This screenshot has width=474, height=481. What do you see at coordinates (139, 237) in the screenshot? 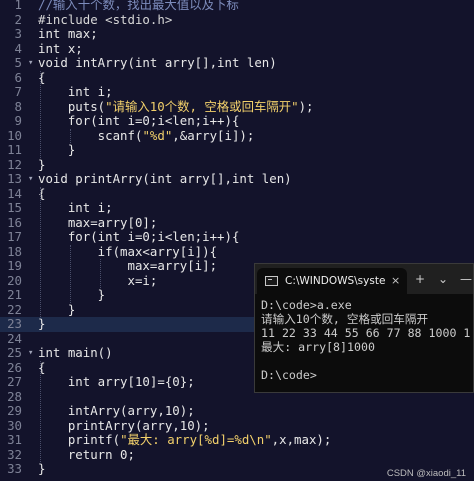
I see `code-text: for(int i=0;i<len;i++){` at bounding box center [139, 237].